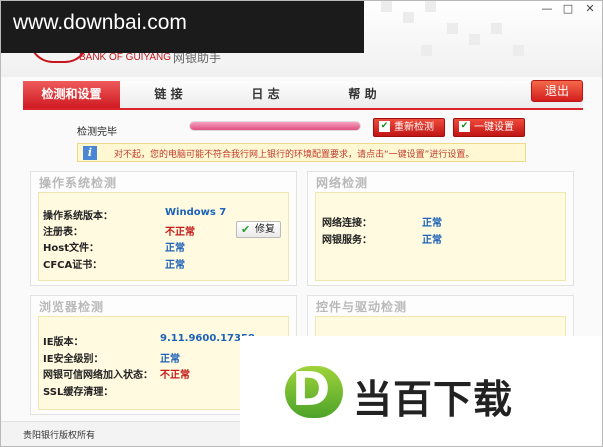 Image resolution: width=603 pixels, height=447 pixels. I want to click on trusted-net-label: 网银可信网络加入状态：, so click(98, 375).